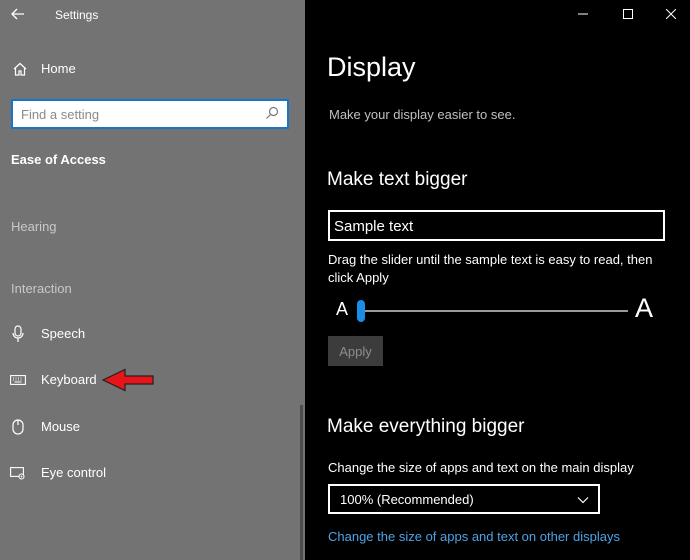  I want to click on group-label-interaction: Interaction, so click(41, 288).